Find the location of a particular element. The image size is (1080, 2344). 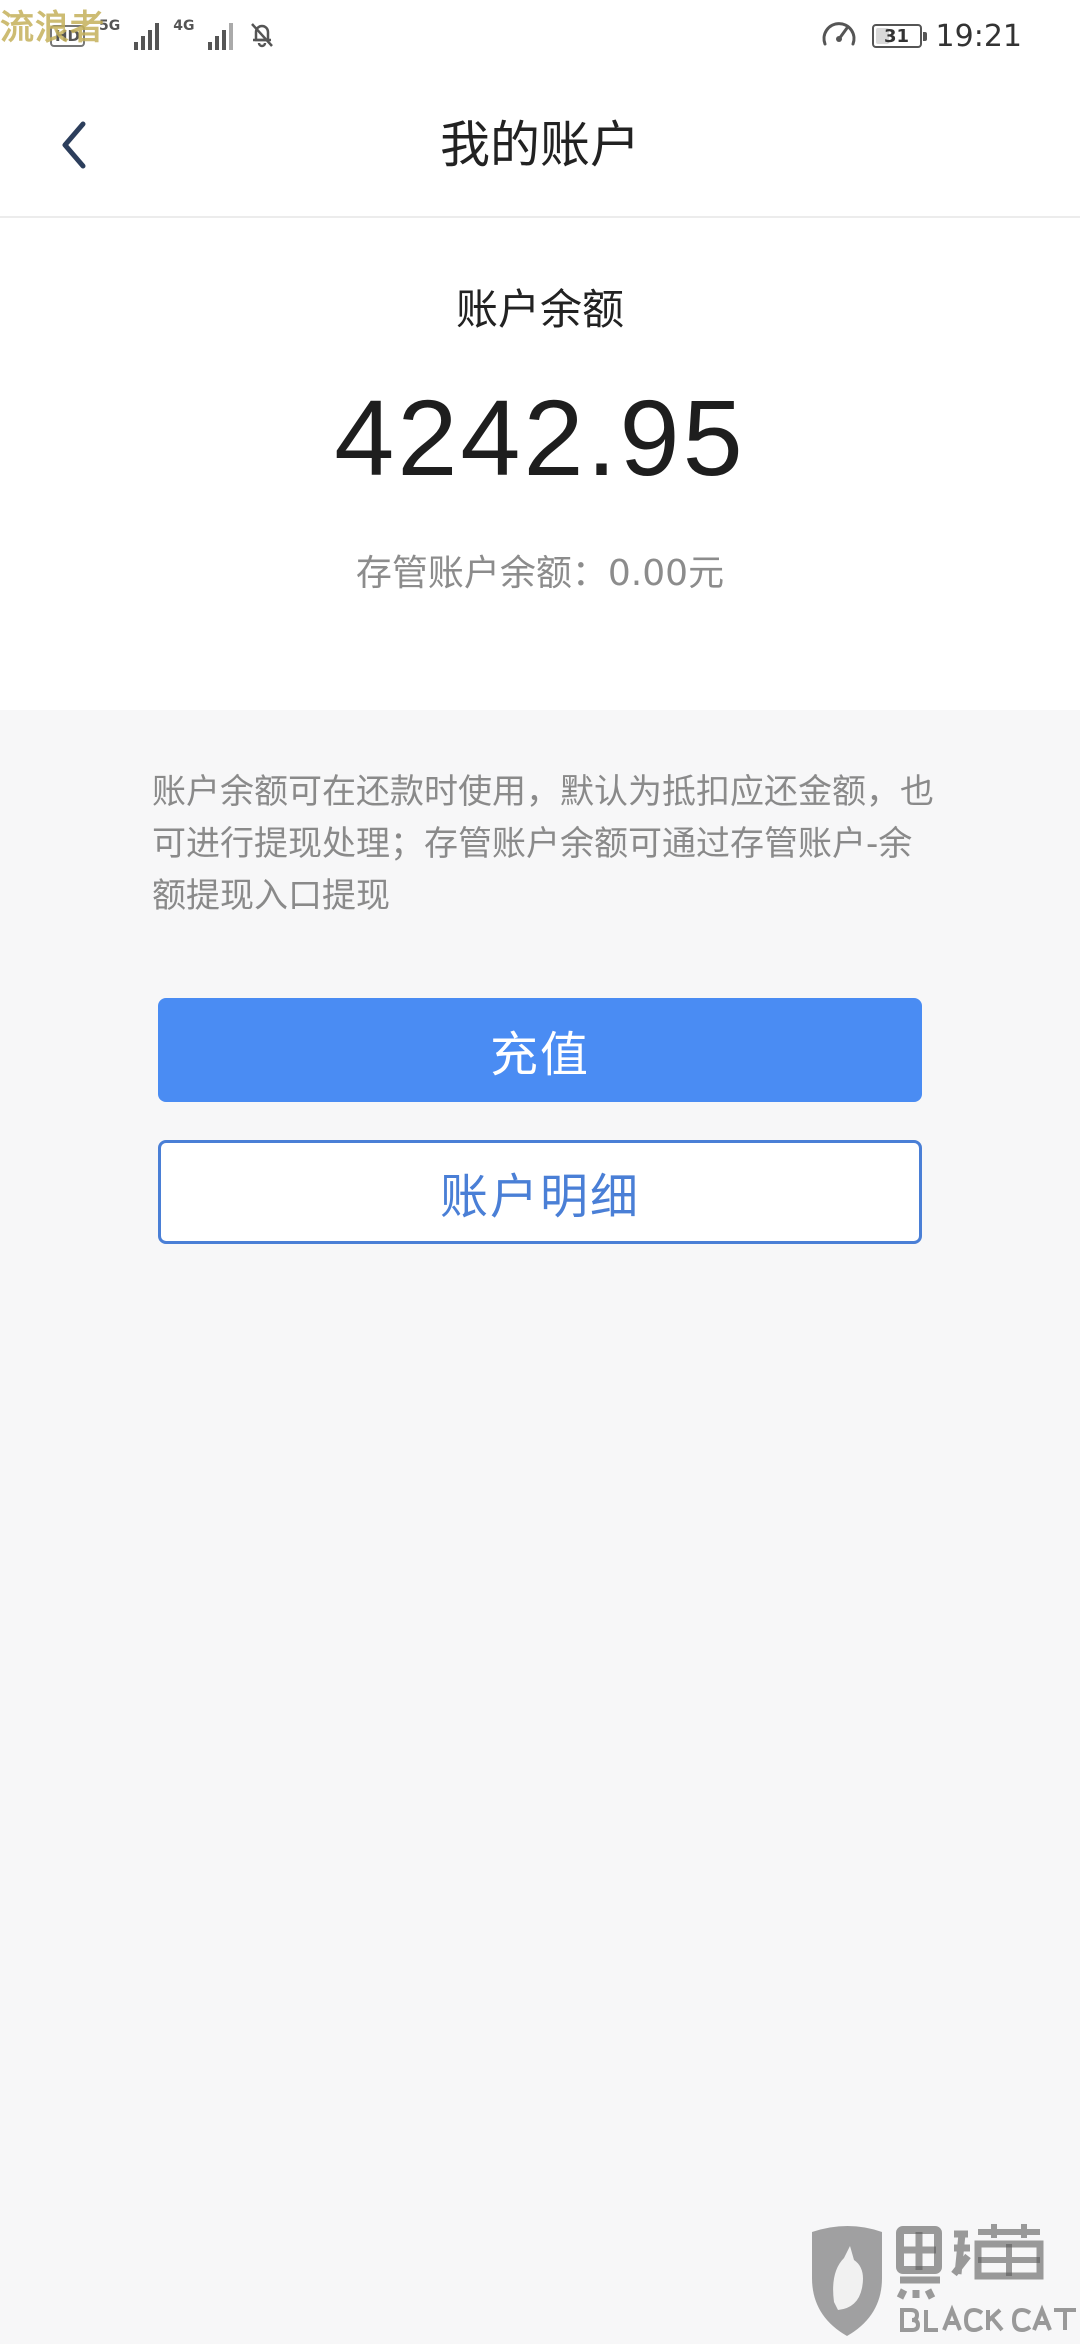

blackcat-logo-watermark is located at coordinates (944, 2279).